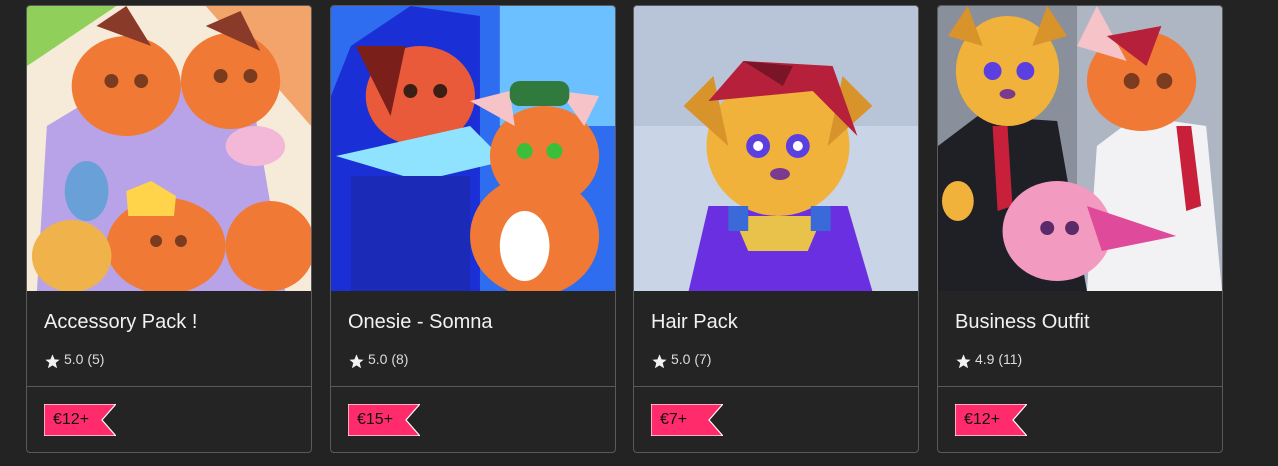 The width and height of the screenshot is (1278, 466). Describe the element at coordinates (375, 419) in the screenshot. I see `price-label: €15+` at that location.